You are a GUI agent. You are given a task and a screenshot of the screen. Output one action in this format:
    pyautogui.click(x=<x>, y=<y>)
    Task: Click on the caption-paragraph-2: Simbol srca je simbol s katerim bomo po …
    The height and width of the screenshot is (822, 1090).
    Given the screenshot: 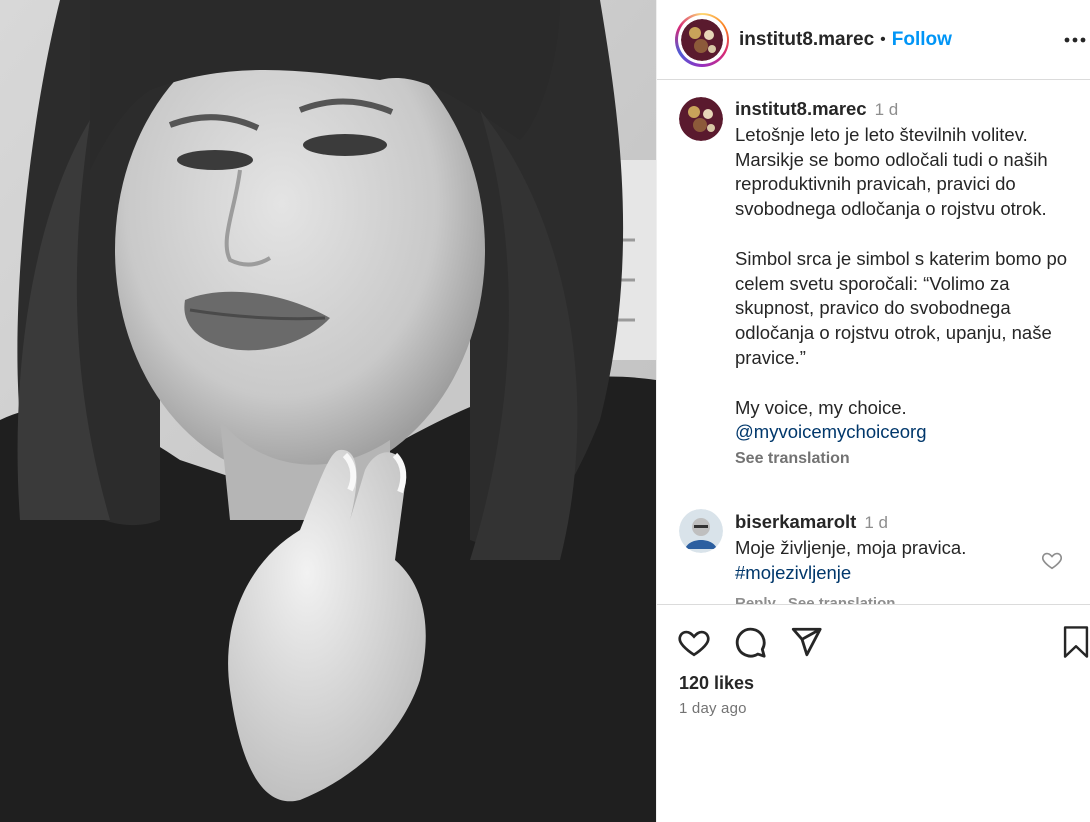 What is the action you would take?
    pyautogui.click(x=901, y=307)
    